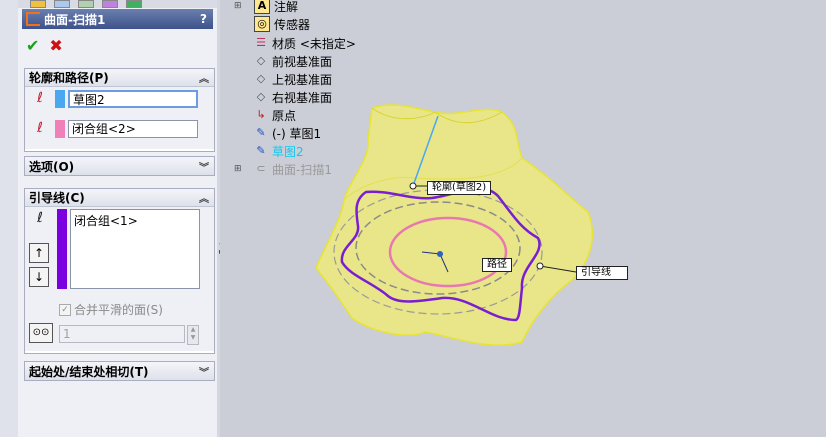 Image resolution: width=826 pixels, height=437 pixels. What do you see at coordinates (119, 78) in the screenshot?
I see `section-header: 轮廓和路径(P) ︽` at bounding box center [119, 78].